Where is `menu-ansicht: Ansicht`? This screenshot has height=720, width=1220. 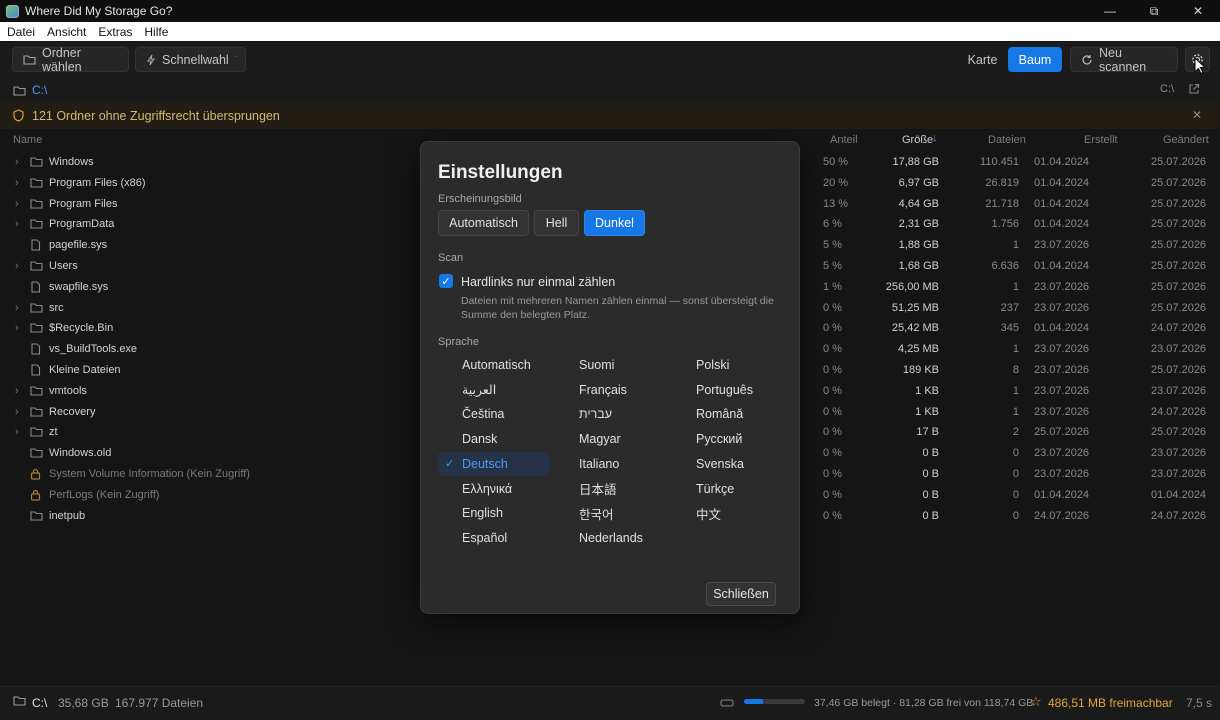 menu-ansicht: Ansicht is located at coordinates (65, 32).